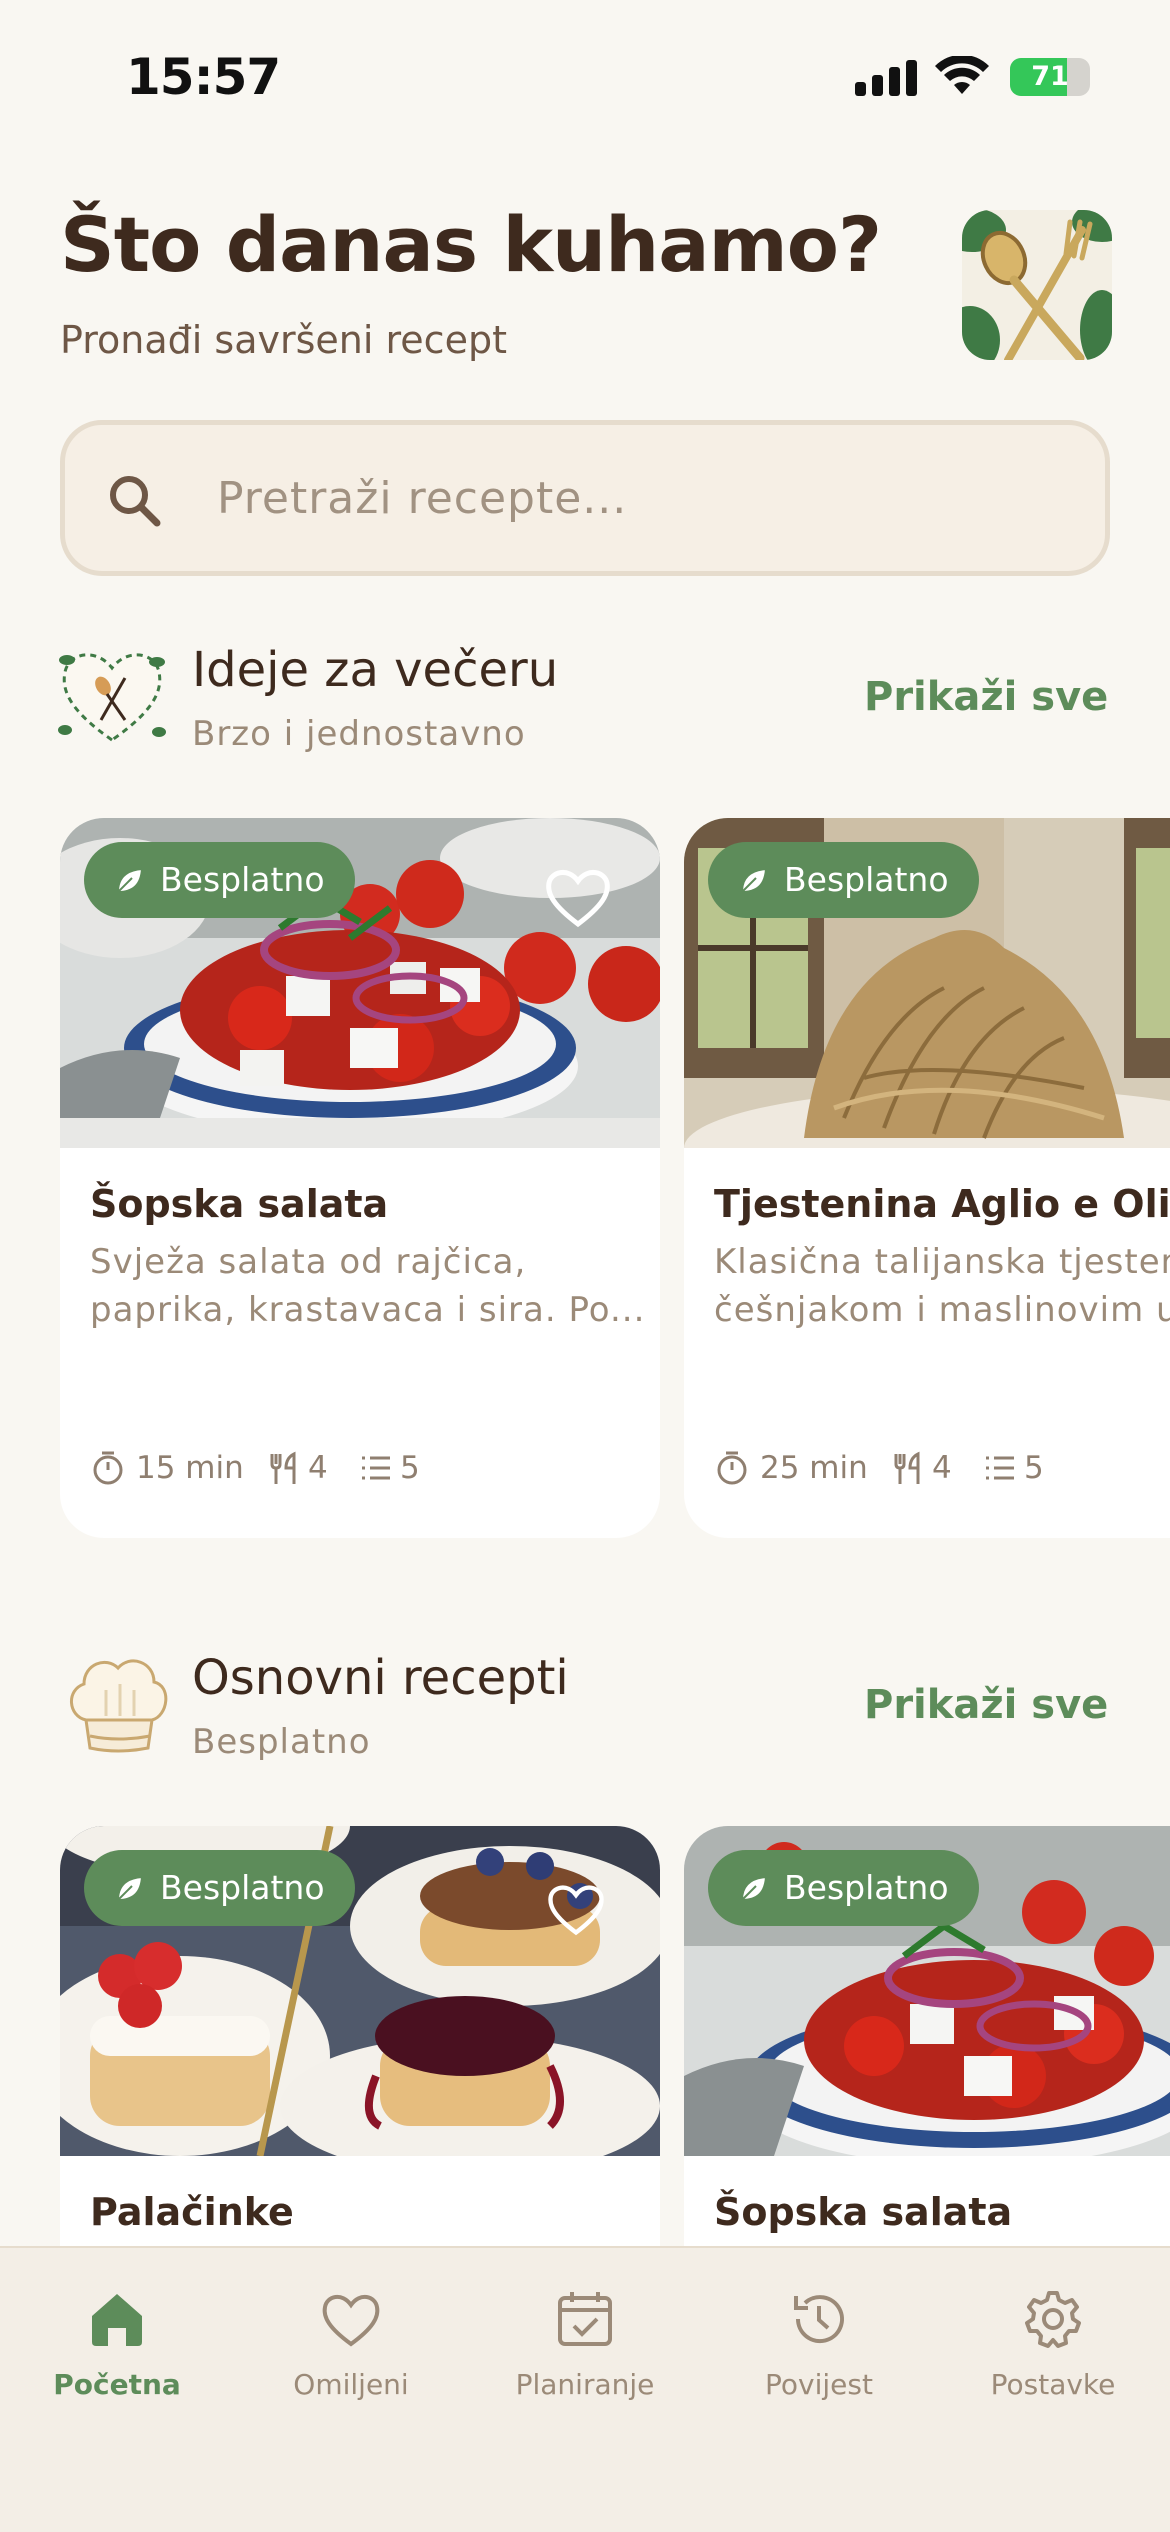 This screenshot has width=1170, height=2532. I want to click on tab-settings: Postavke, so click(1053, 2348).